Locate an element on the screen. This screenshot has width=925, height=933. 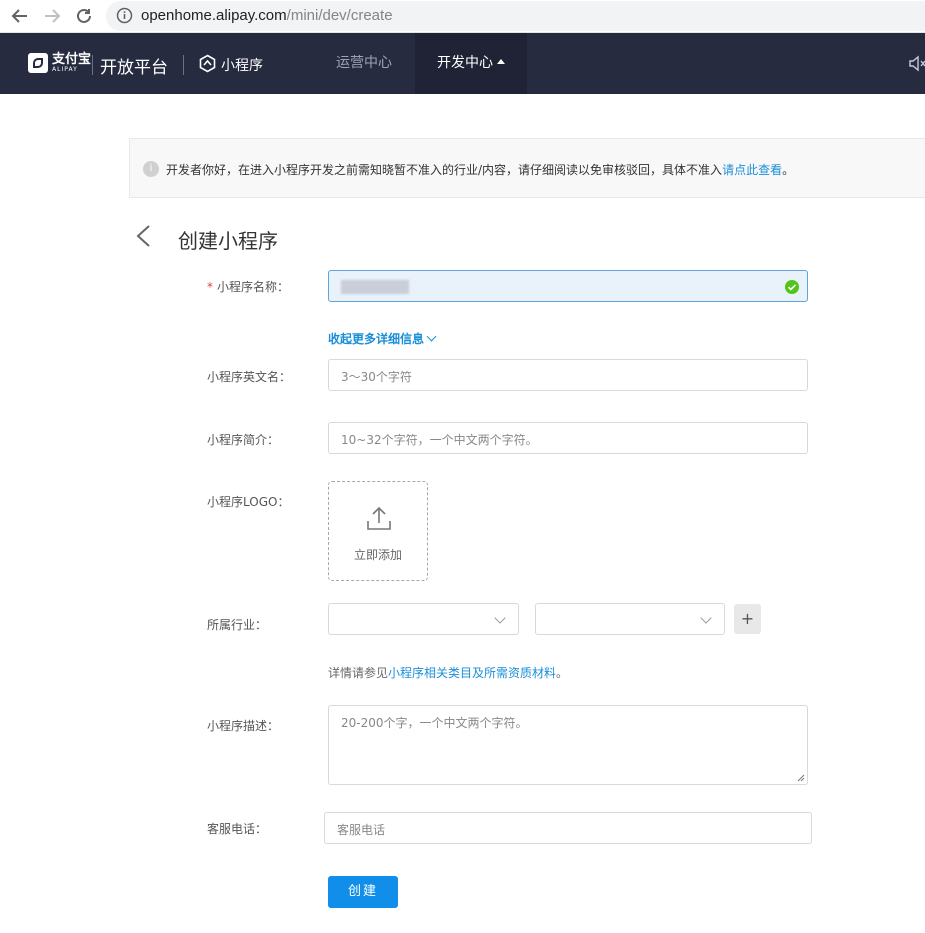
hint-suffix: 。 is located at coordinates (562, 673).